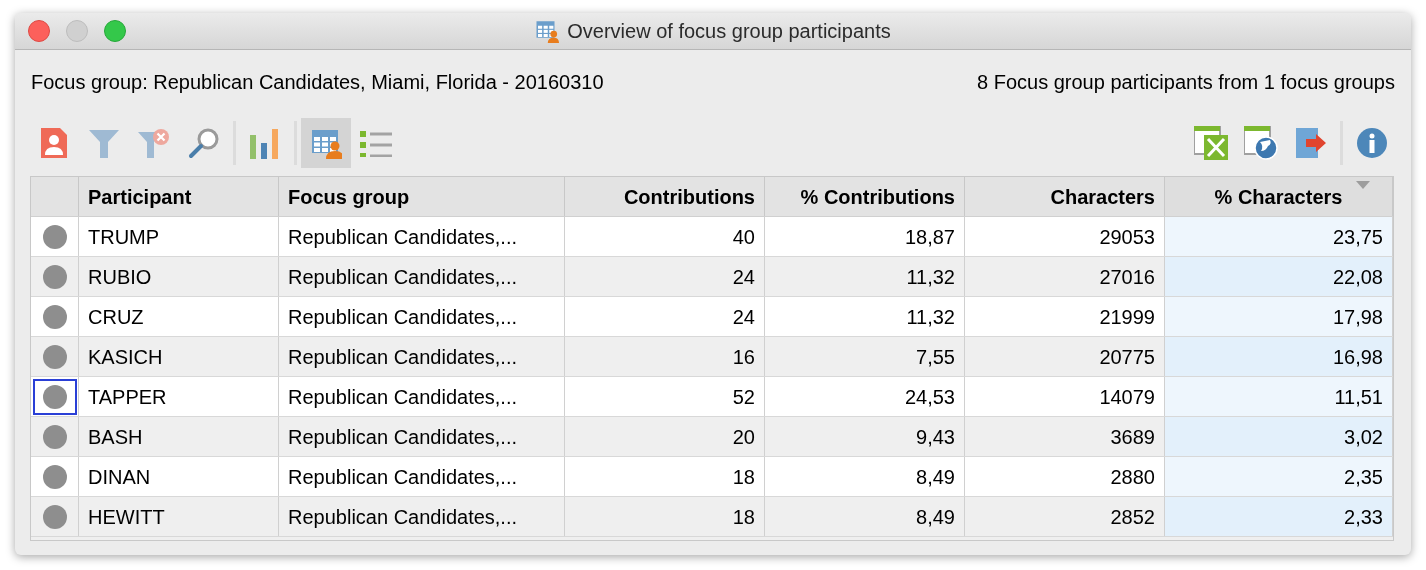  I want to click on table-cell: 24,53, so click(865, 396).